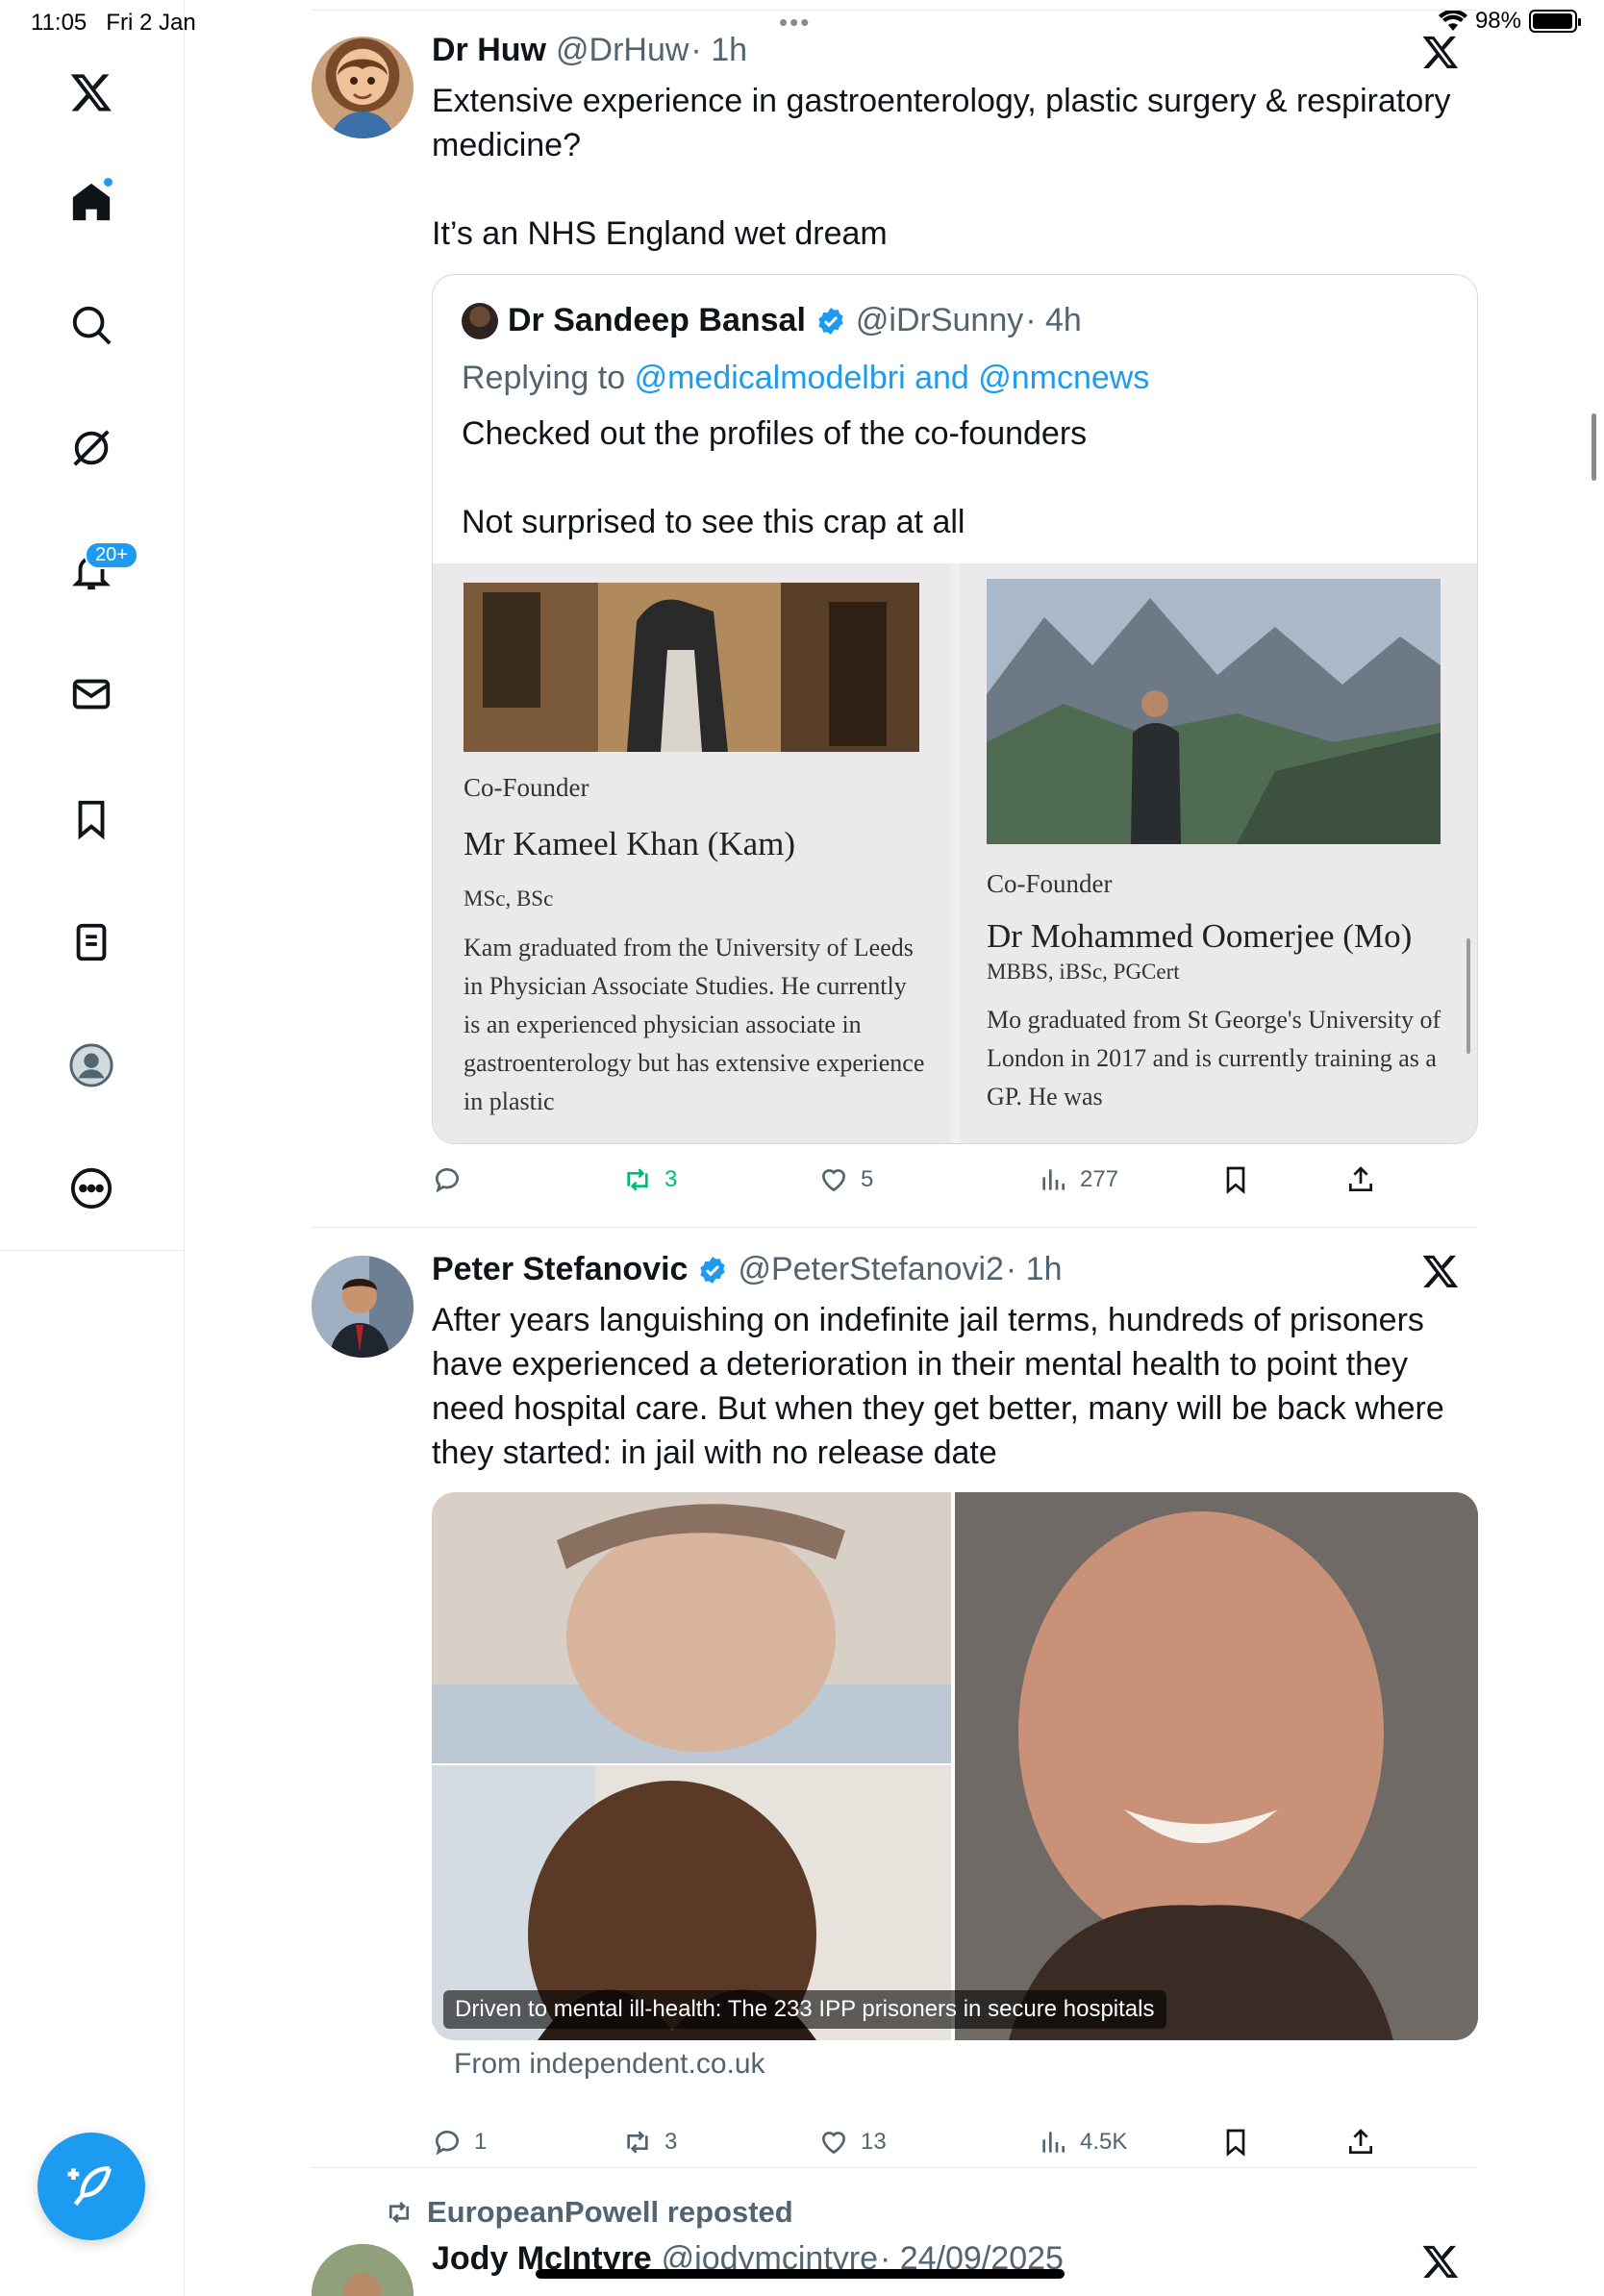 This screenshot has width=1604, height=2296. I want to click on like-button: 5, so click(845, 1180).